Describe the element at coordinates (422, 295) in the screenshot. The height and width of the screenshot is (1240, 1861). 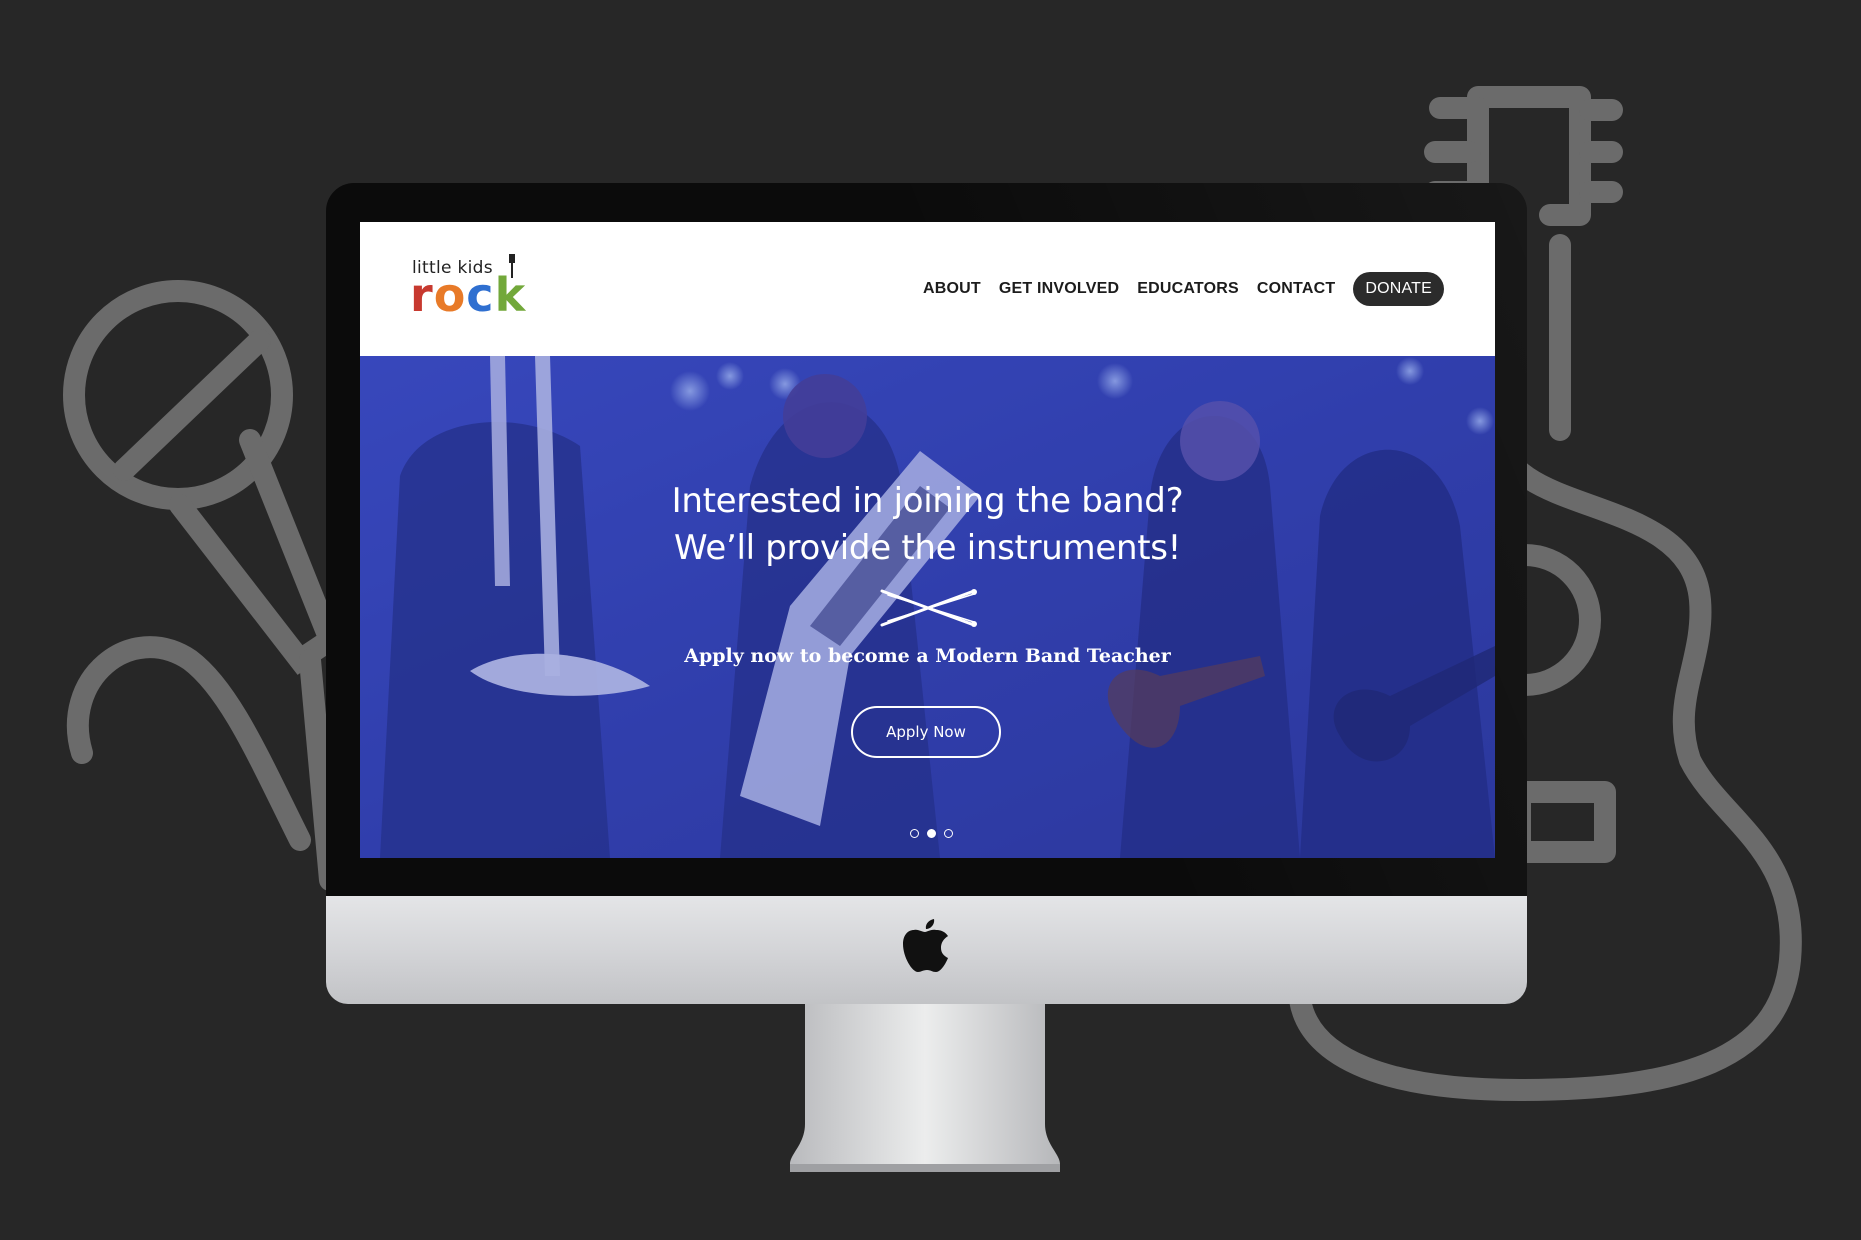
I see `logo-letter-r: r` at that location.